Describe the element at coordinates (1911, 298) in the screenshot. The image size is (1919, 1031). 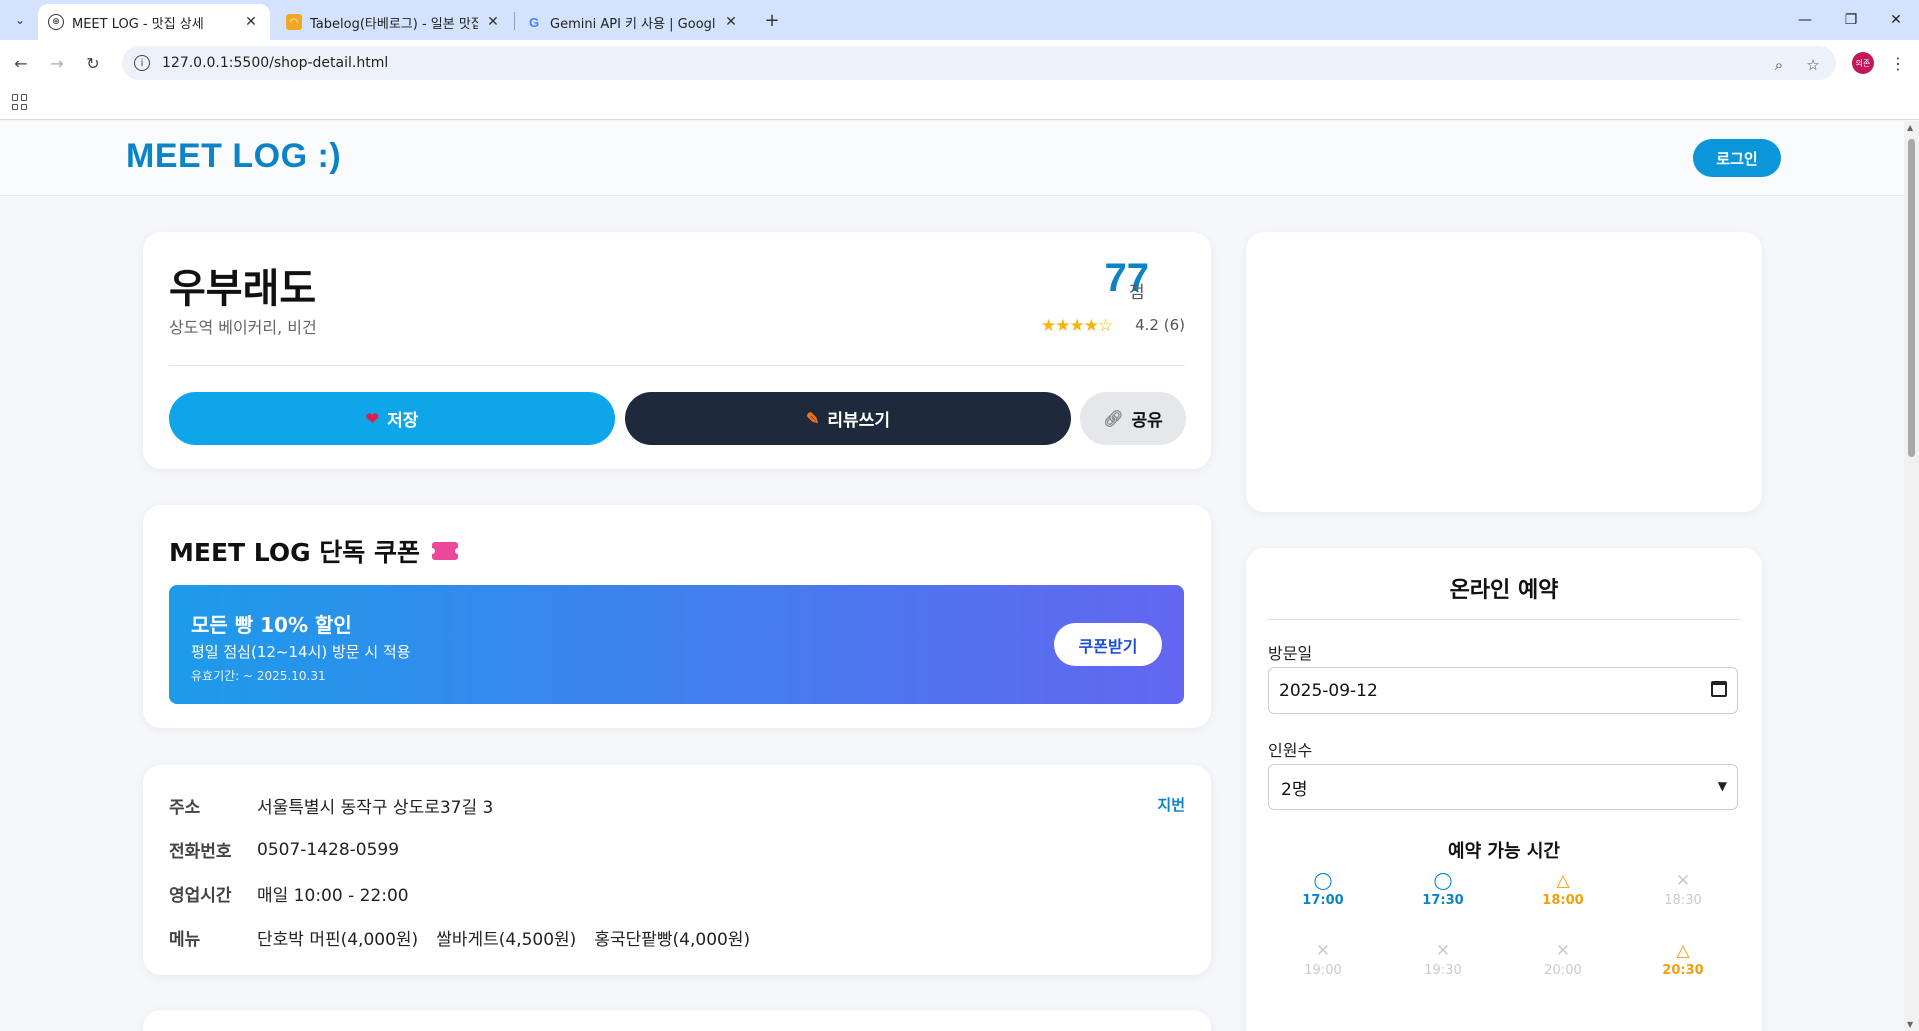
I see `scrollbar-thumb` at that location.